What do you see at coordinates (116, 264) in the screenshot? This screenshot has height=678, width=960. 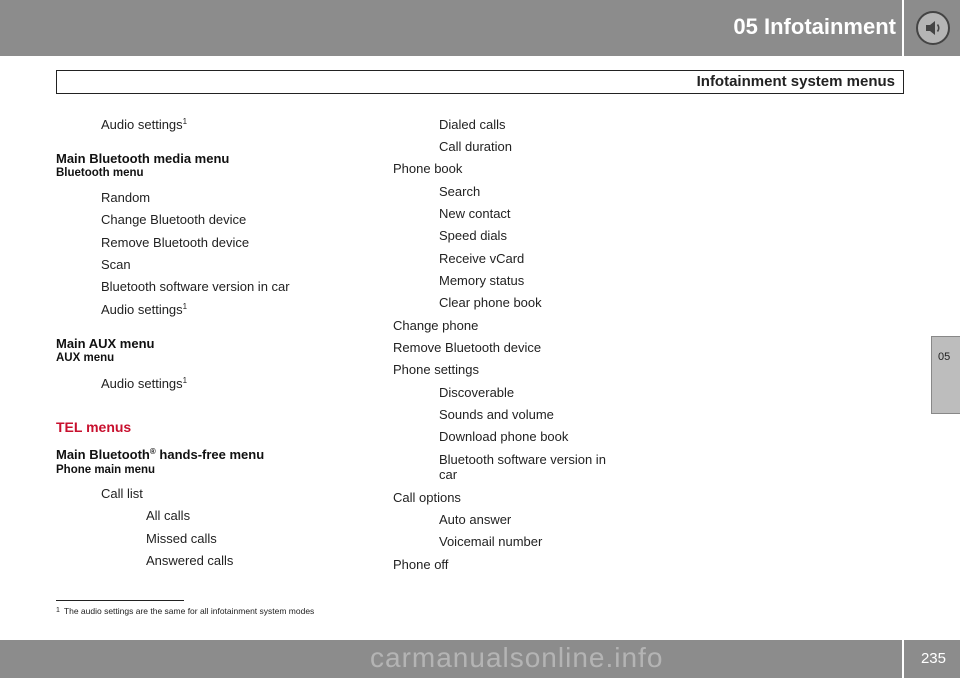 I see `list-item: Scan` at bounding box center [116, 264].